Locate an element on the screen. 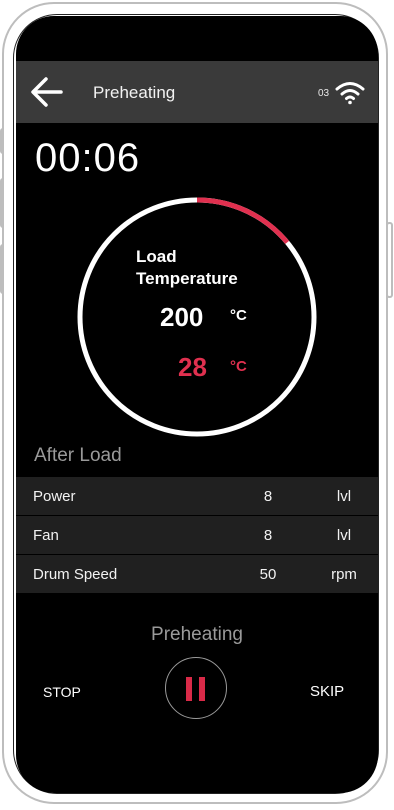  row-label: Fan is located at coordinates (46, 535).